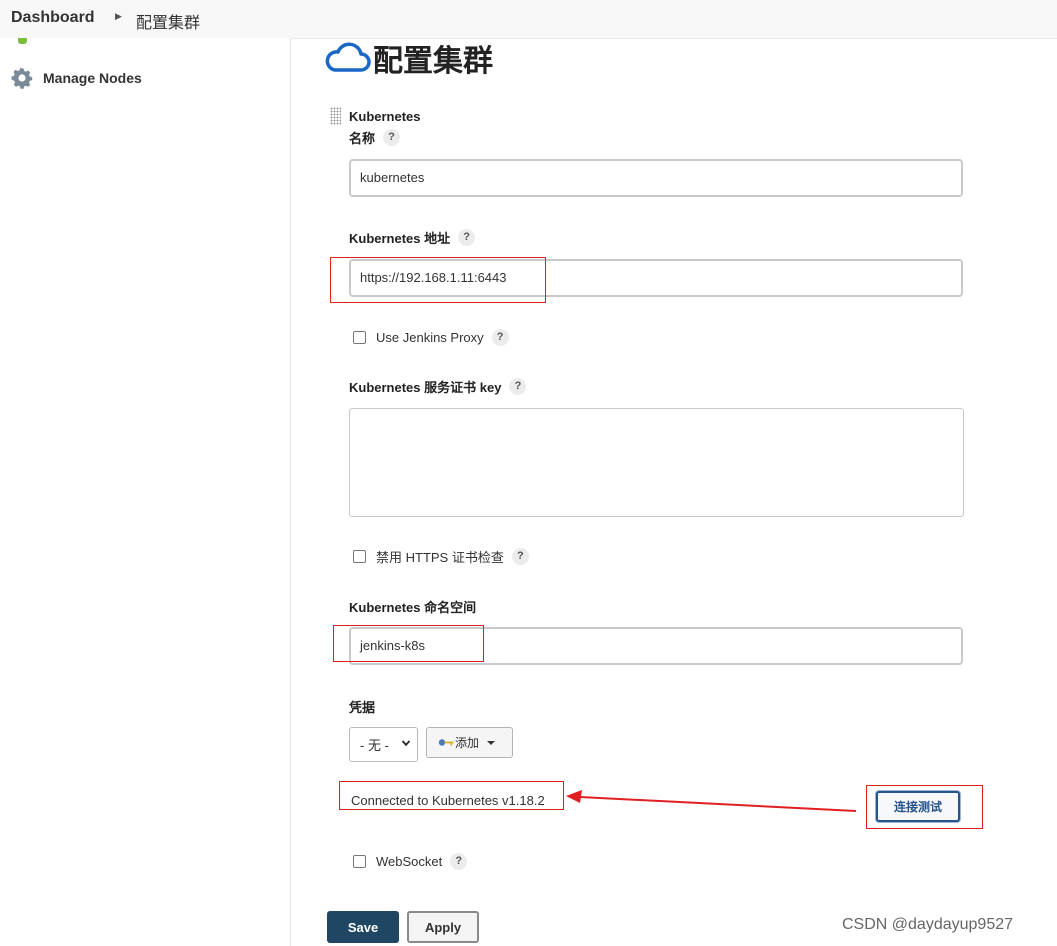 The height and width of the screenshot is (946, 1057). I want to click on breadcrumb-dashboard: Dashboard, so click(53, 18).